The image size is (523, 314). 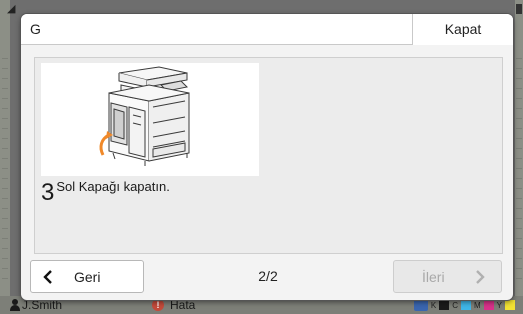 What do you see at coordinates (488, 305) in the screenshot?
I see `ink-chip-m` at bounding box center [488, 305].